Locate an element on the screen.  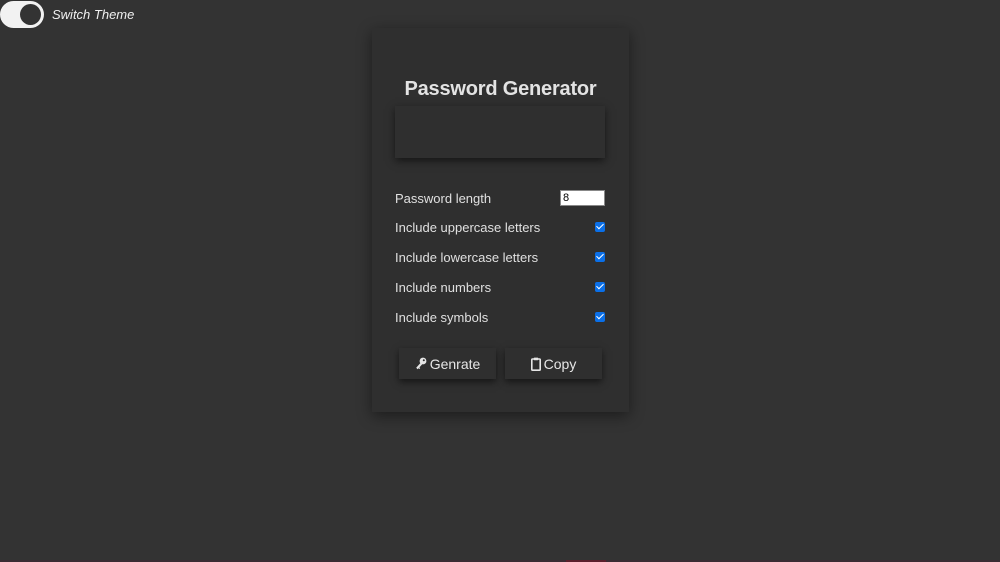
copy-button: Copy is located at coordinates (553, 363).